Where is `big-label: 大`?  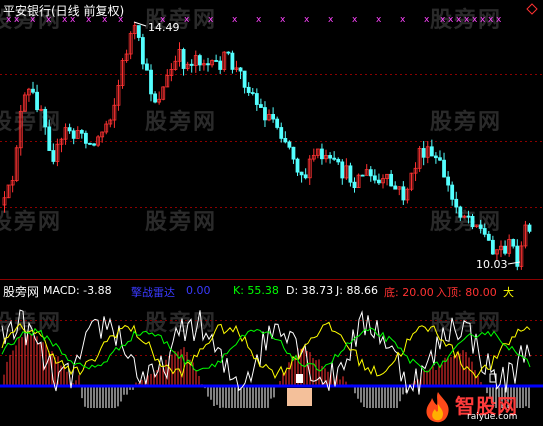
big-label: 大 is located at coordinates (508, 292).